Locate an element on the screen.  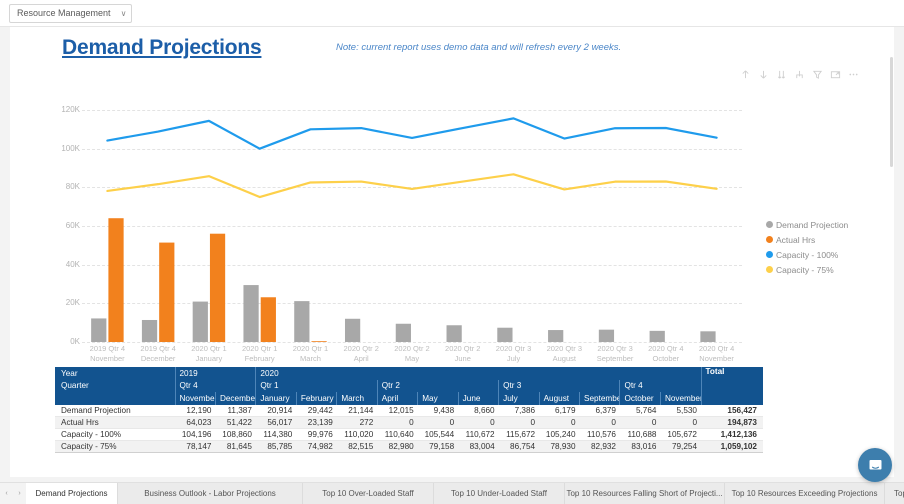
tabs-next-button: › is located at coordinates (19, 493).